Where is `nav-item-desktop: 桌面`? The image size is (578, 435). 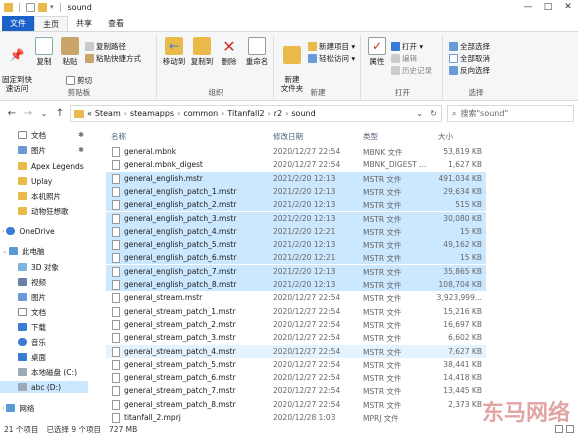 nav-item-desktop: 桌面 is located at coordinates (32, 357).